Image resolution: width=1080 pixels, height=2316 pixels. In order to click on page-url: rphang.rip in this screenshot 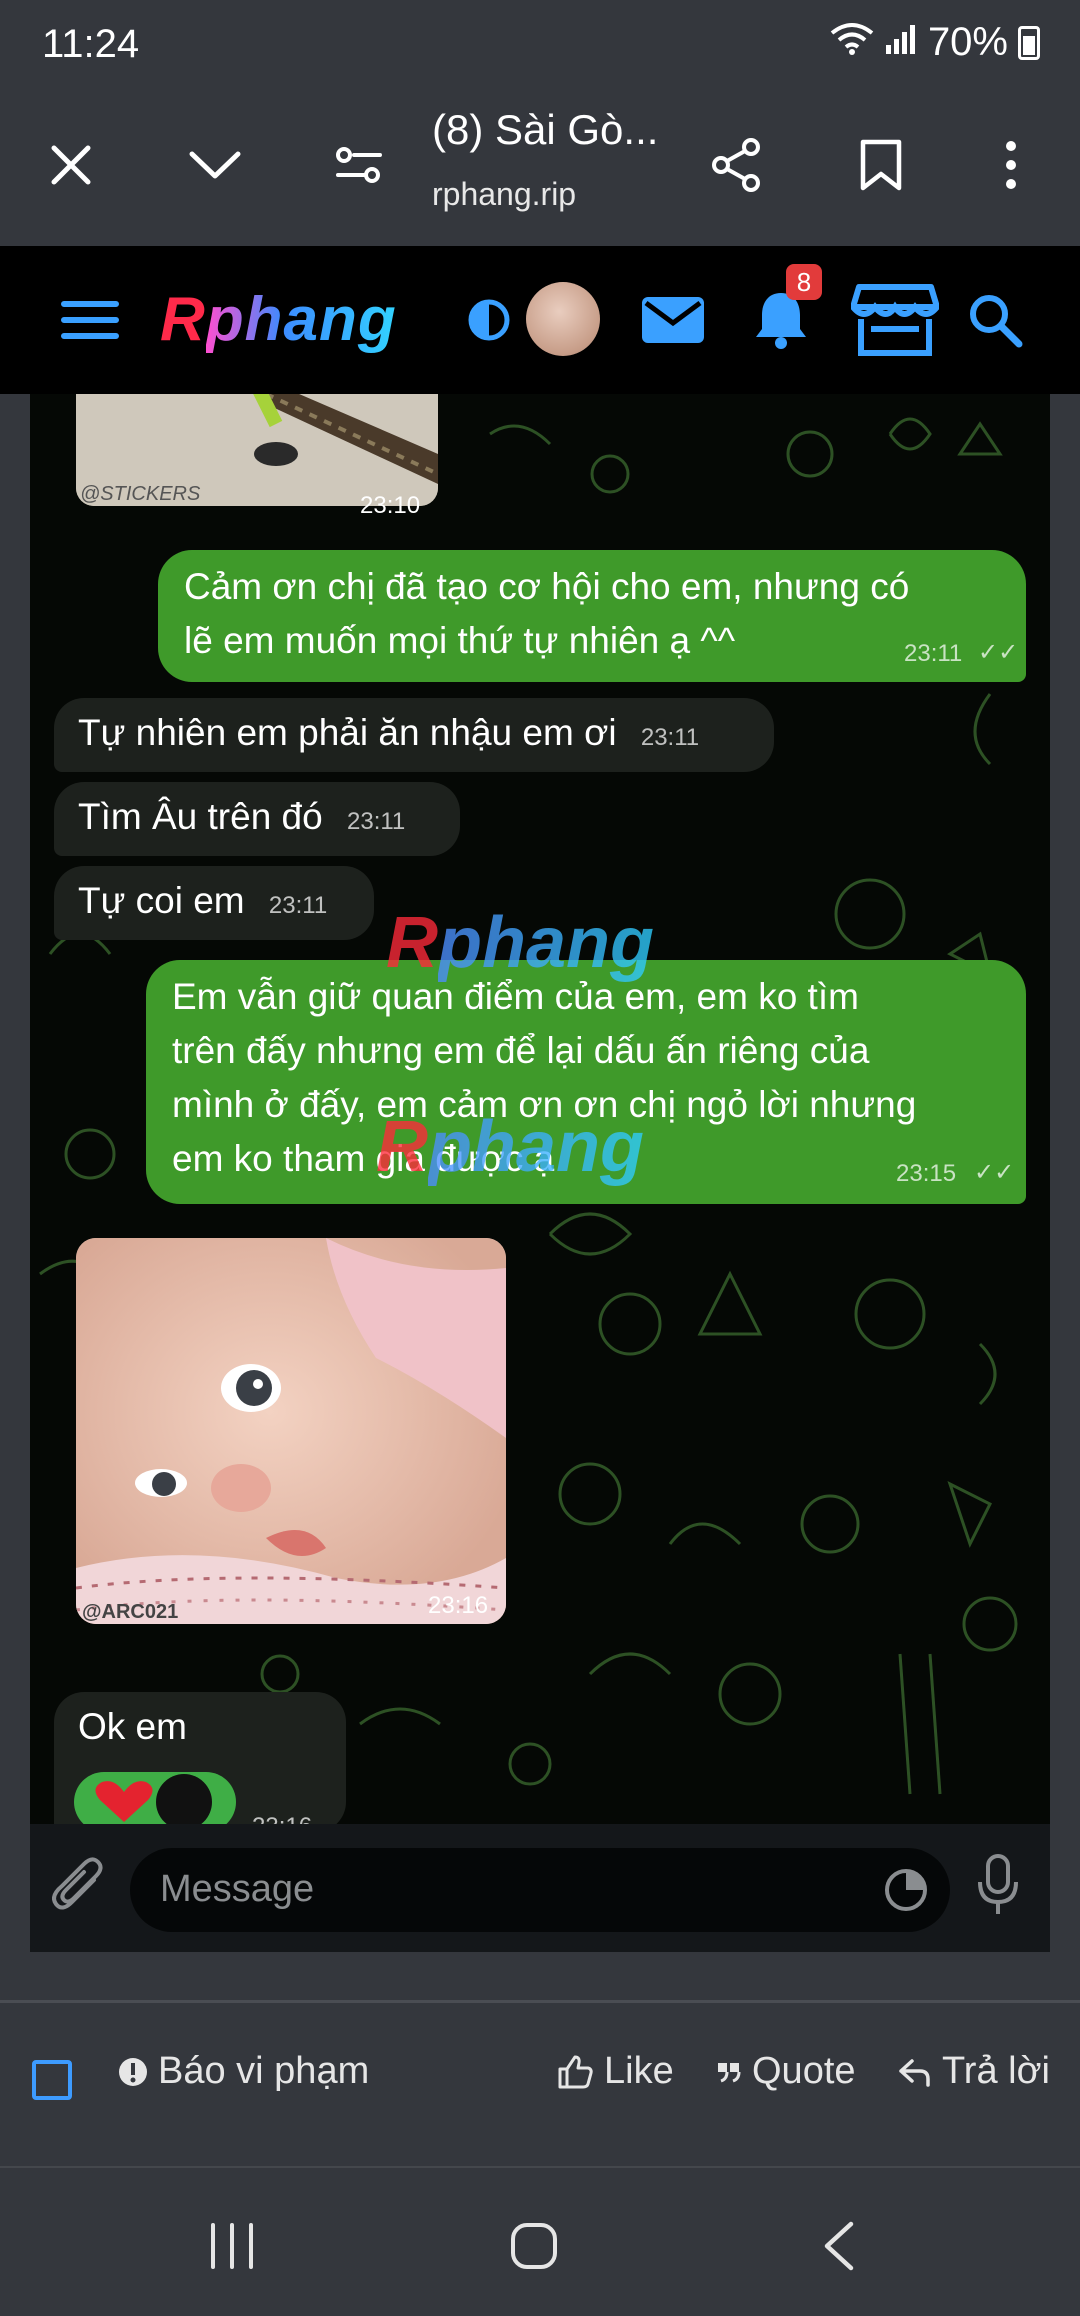, I will do `click(504, 194)`.